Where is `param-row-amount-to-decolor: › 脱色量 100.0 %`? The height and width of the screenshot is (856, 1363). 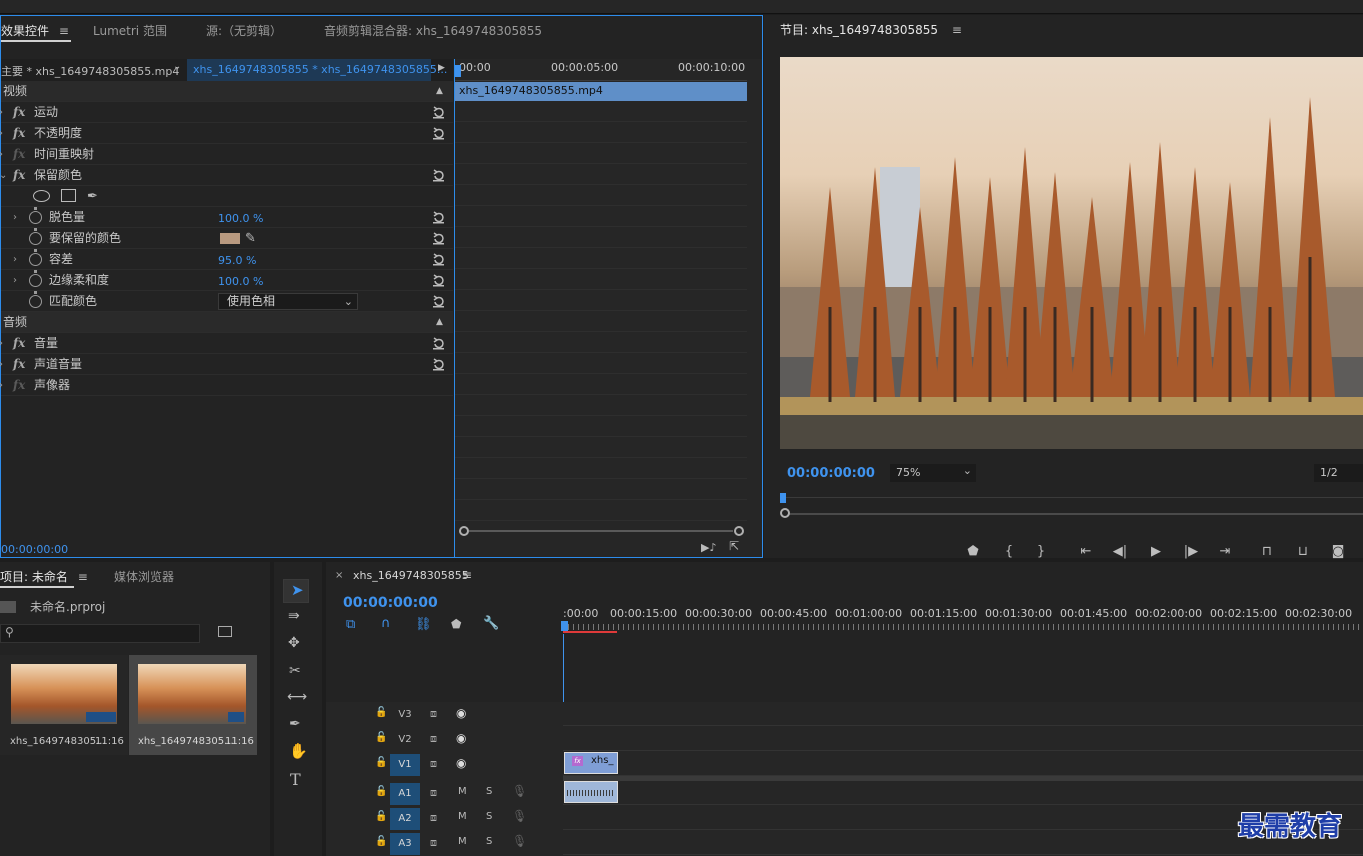 param-row-amount-to-decolor: › 脱色量 100.0 % is located at coordinates (227, 217).